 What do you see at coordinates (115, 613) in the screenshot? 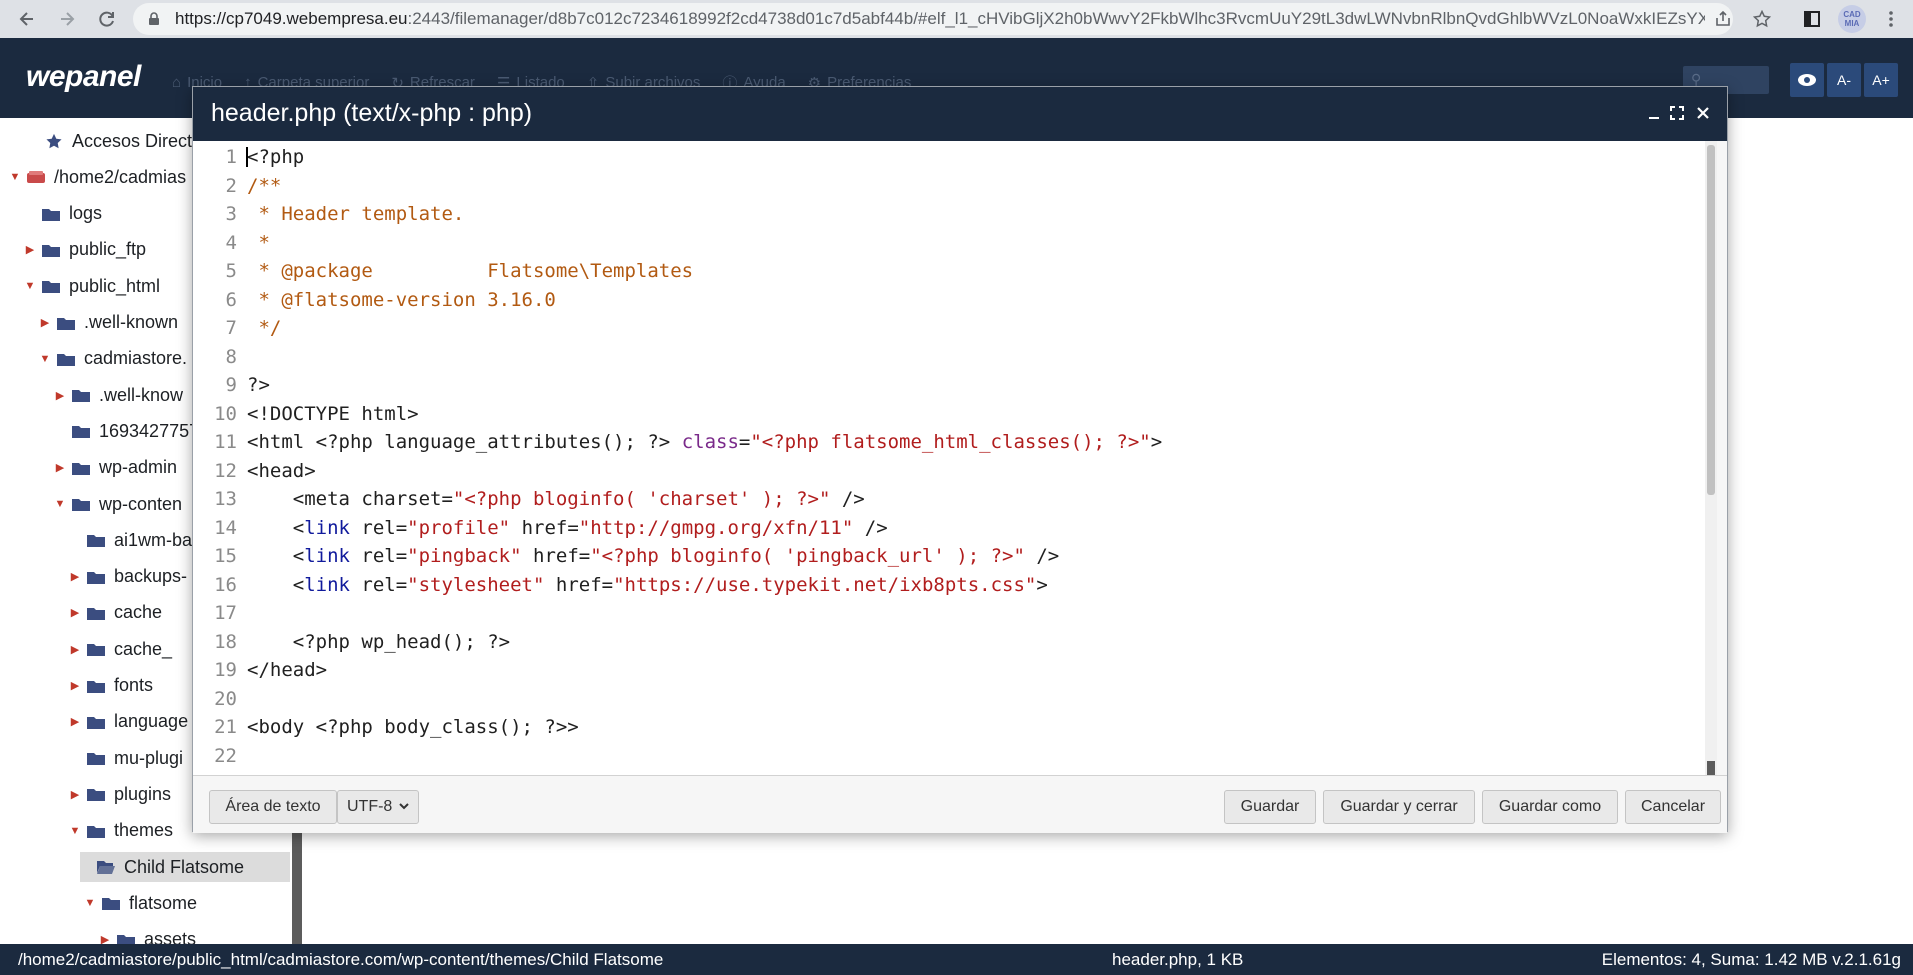
I see `tree-item: ▶ cache` at bounding box center [115, 613].